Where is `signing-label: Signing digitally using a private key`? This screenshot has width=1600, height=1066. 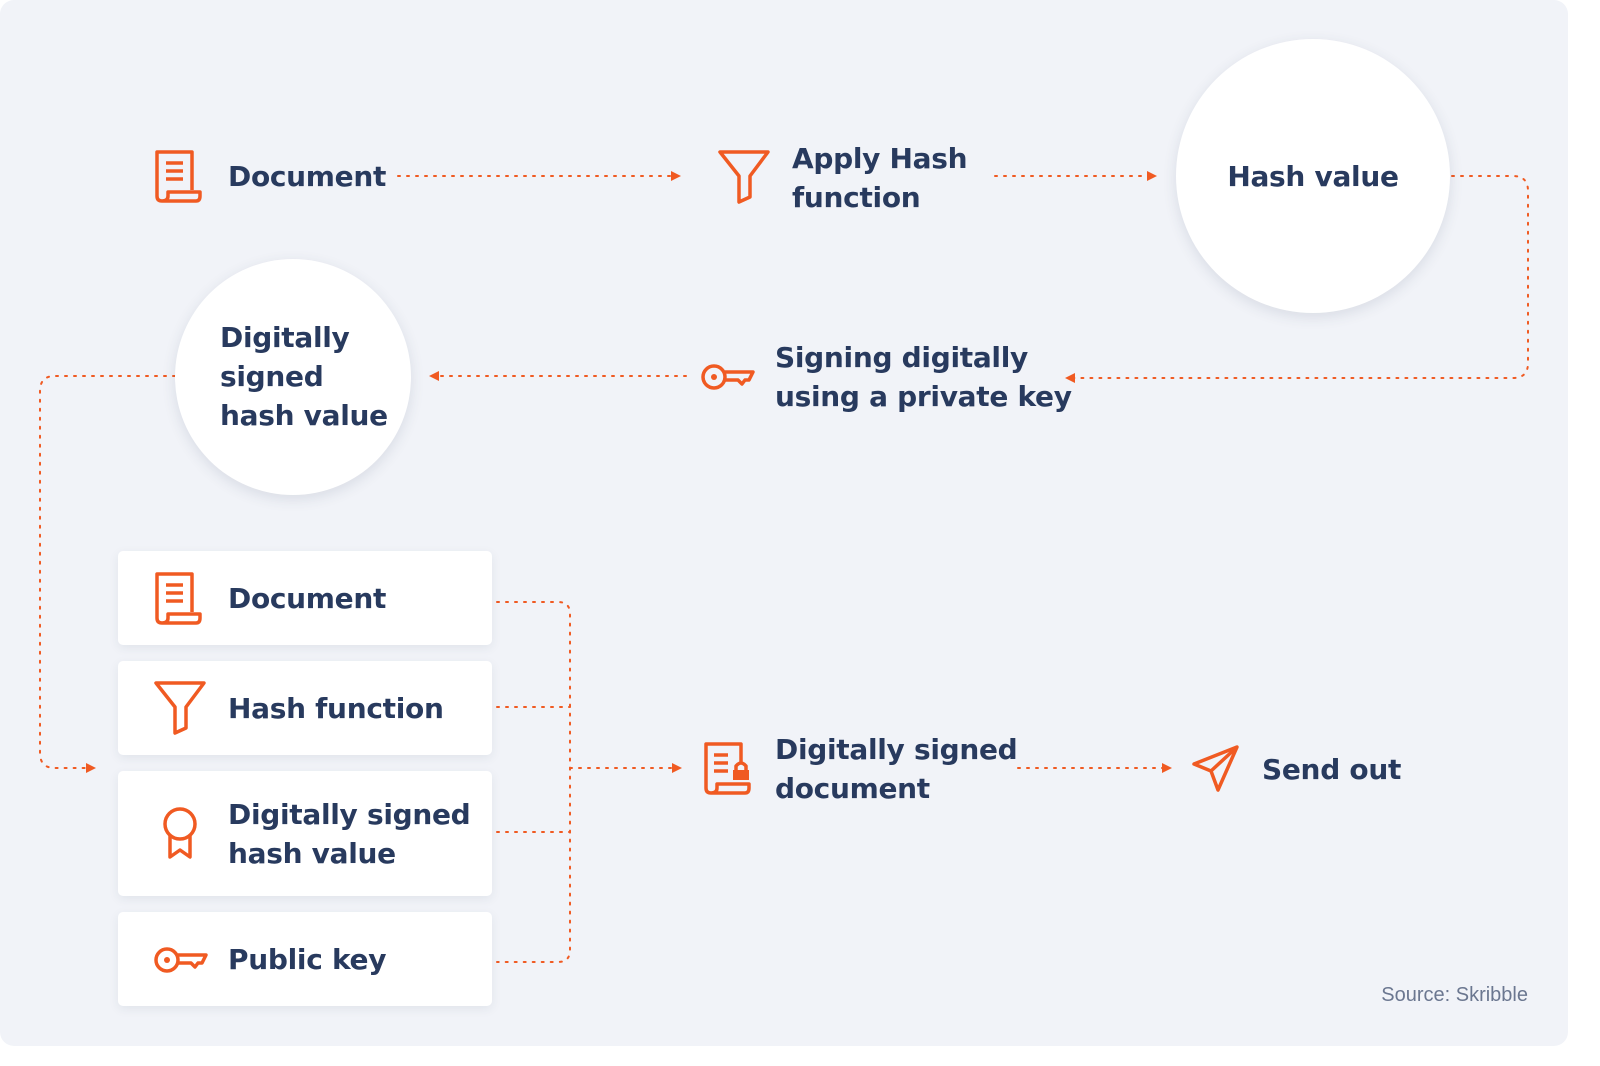 signing-label: Signing digitally using a private key is located at coordinates (923, 377).